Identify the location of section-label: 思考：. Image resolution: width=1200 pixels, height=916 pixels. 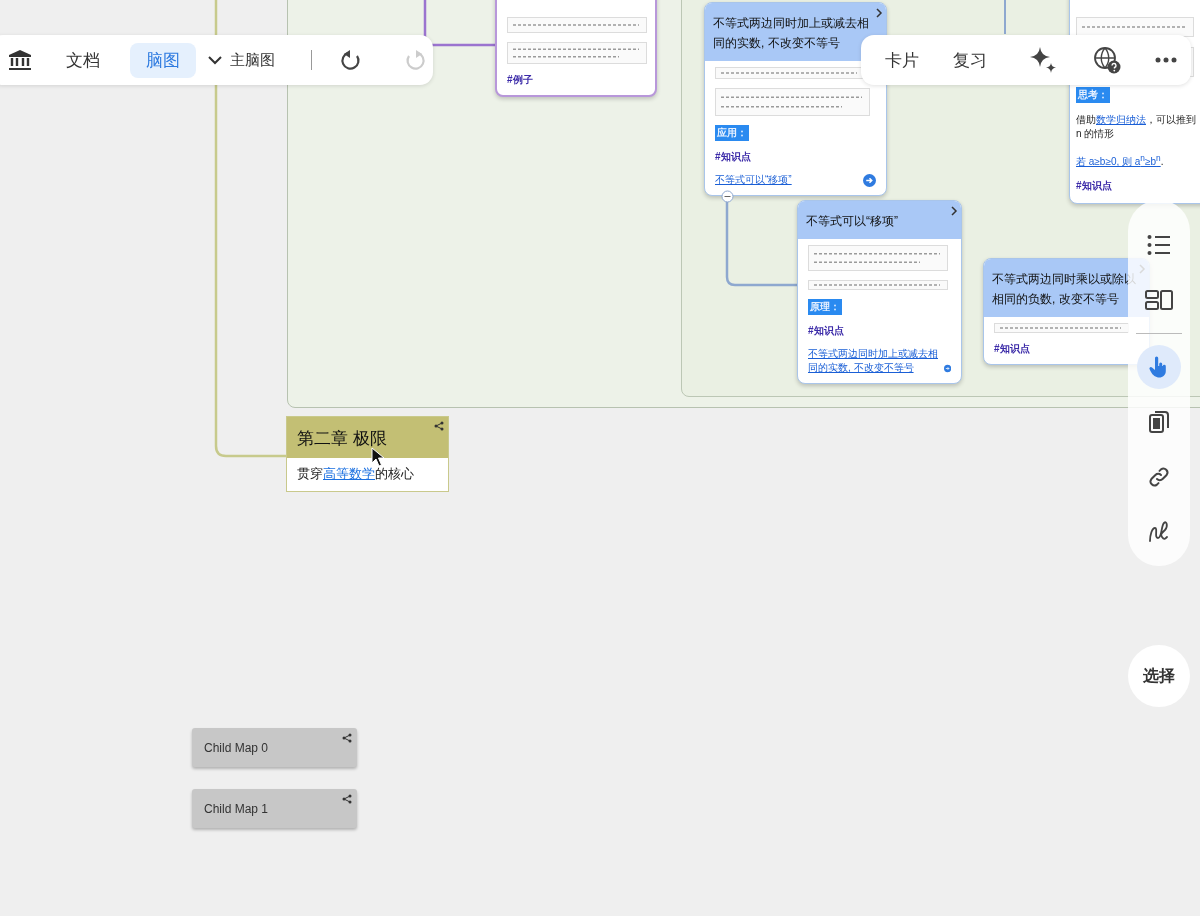
(1093, 94).